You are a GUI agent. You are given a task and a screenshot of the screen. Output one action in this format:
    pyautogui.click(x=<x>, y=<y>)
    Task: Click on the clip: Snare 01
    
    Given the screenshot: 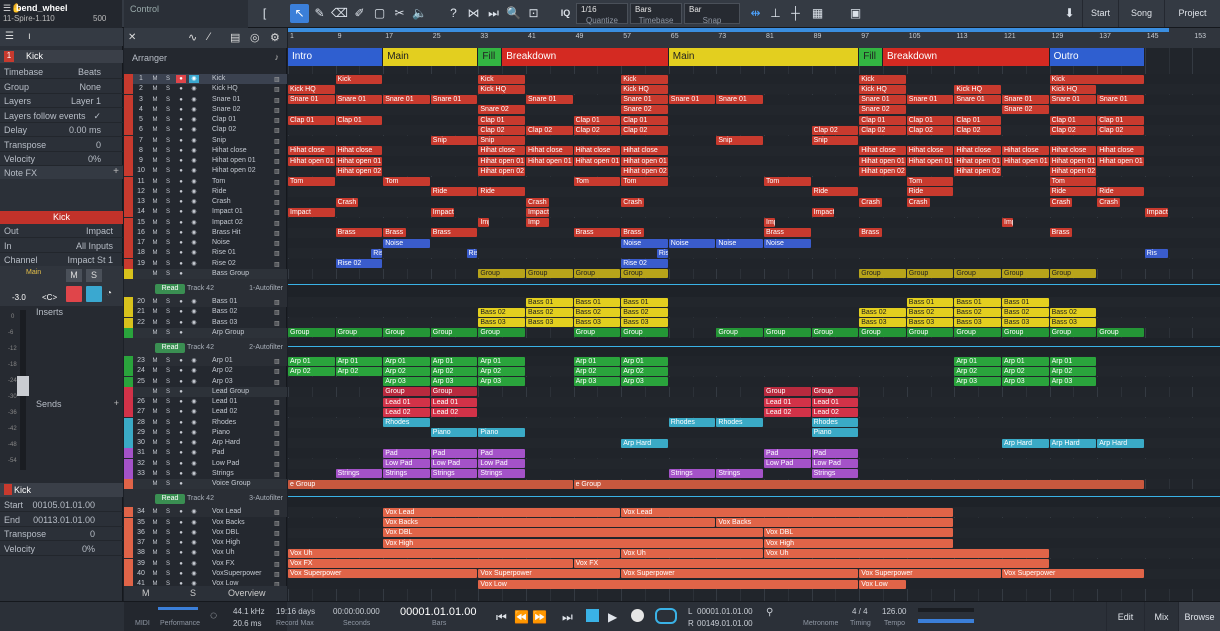 What is the action you would take?
    pyautogui.click(x=739, y=99)
    